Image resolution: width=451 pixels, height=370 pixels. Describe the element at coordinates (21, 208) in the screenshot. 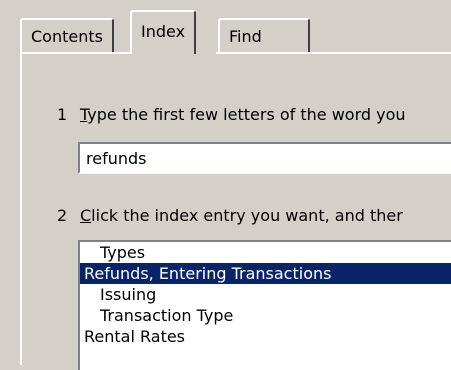

I see `panel-border` at that location.